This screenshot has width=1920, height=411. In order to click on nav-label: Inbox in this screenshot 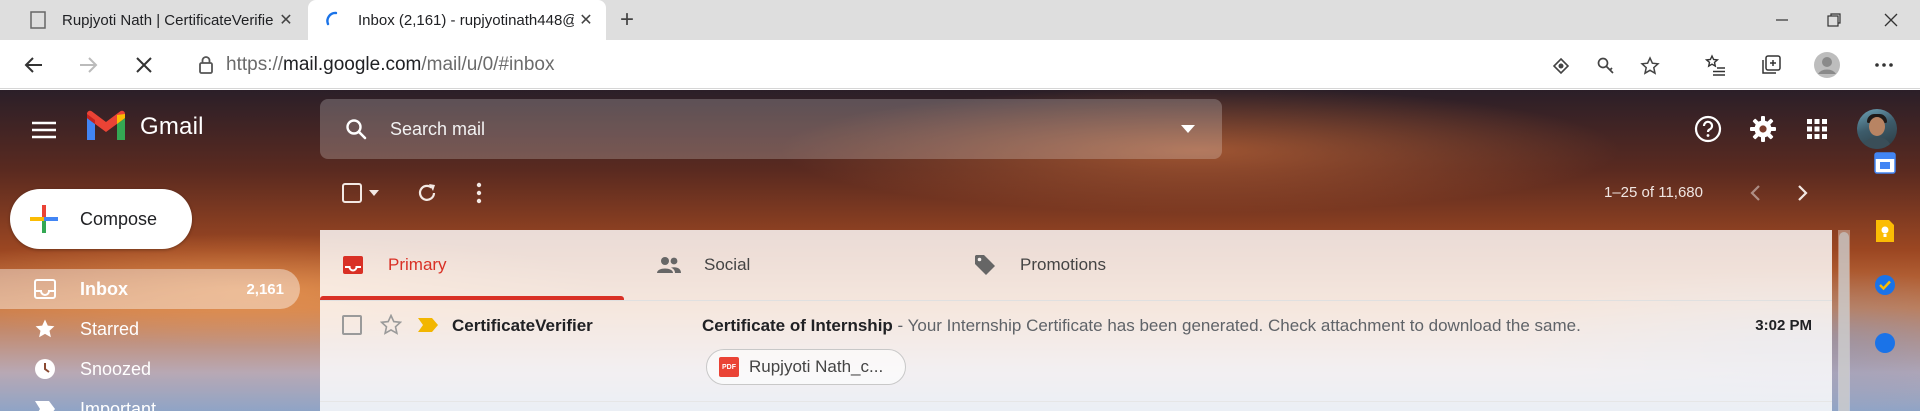, I will do `click(104, 288)`.